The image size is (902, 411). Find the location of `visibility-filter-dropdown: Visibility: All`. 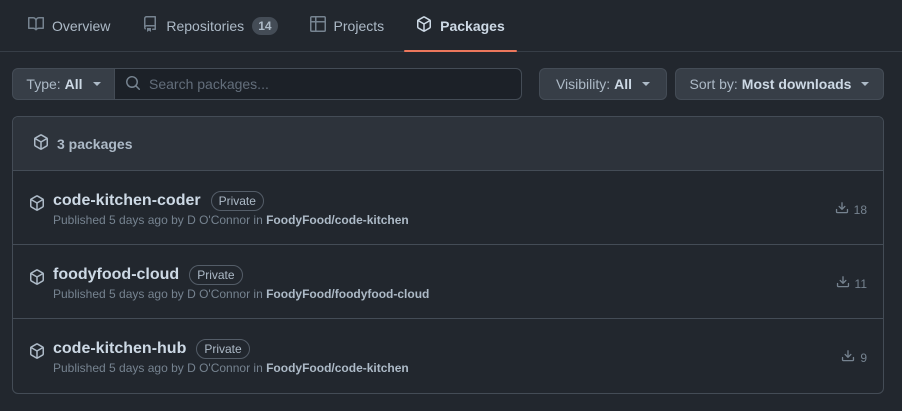

visibility-filter-dropdown: Visibility: All is located at coordinates (603, 84).